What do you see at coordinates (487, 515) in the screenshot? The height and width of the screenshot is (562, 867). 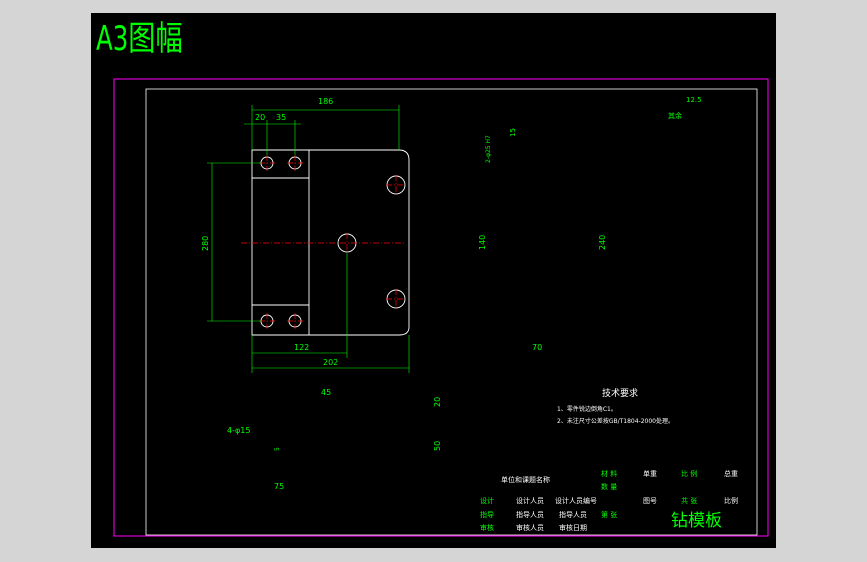 I see `tb-role-1: 指导` at bounding box center [487, 515].